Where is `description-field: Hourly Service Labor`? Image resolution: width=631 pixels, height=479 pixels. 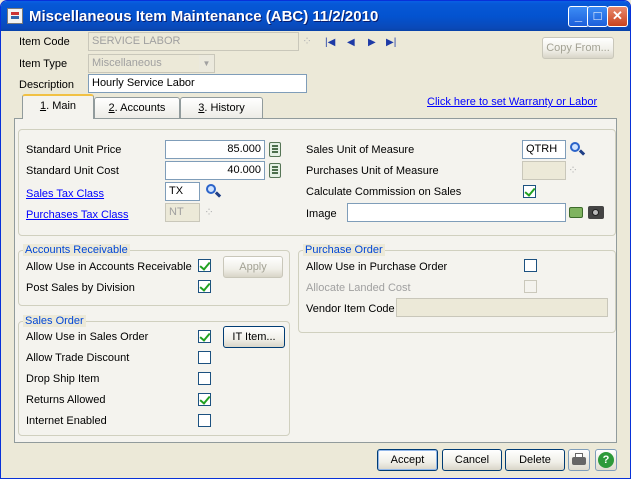 description-field: Hourly Service Labor is located at coordinates (197, 83).